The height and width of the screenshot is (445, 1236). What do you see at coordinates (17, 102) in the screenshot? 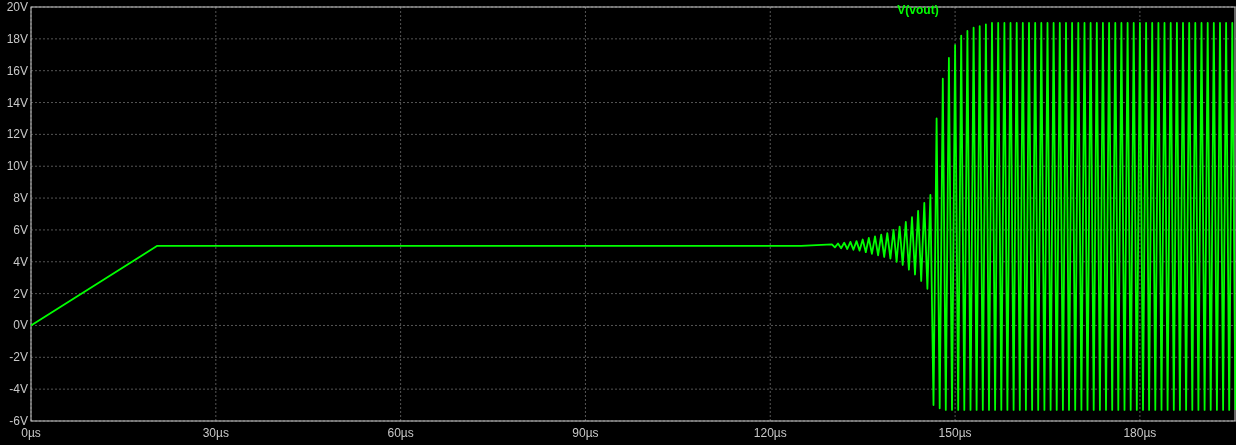
I see `y-tick-label: 14V` at bounding box center [17, 102].